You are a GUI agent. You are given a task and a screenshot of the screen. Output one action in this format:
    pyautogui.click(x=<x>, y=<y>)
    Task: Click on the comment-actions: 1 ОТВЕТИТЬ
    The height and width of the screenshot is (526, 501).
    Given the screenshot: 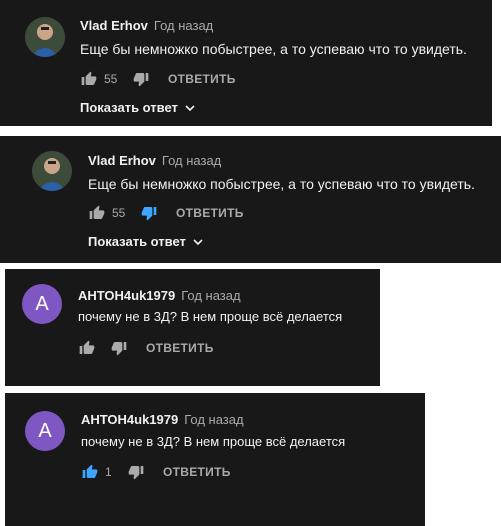 What is the action you would take?
    pyautogui.click(x=156, y=472)
    